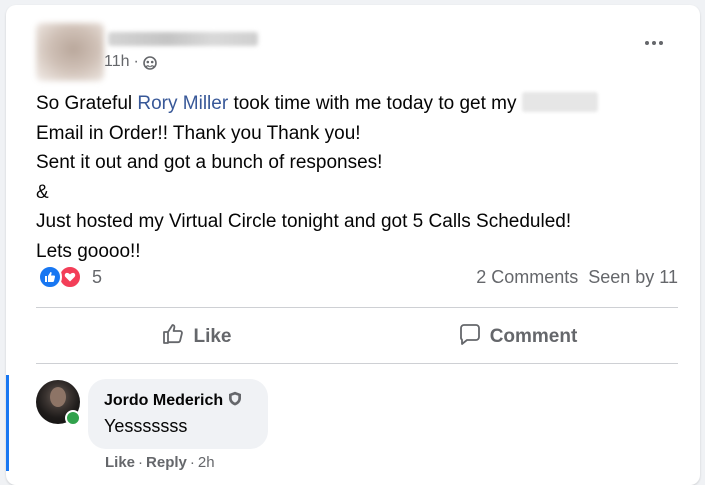  I want to click on redacted-text, so click(559, 102).